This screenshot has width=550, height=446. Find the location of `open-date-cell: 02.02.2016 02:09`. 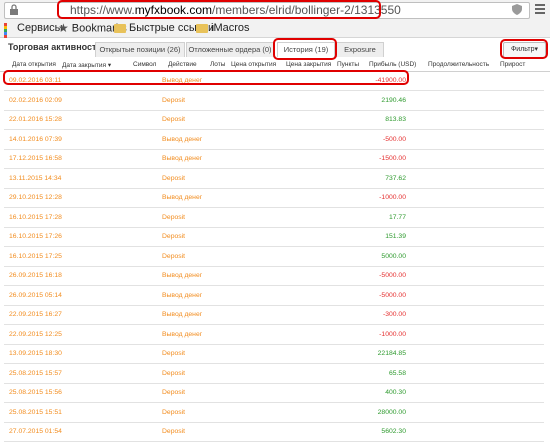

open-date-cell: 02.02.2016 02:09 is located at coordinates (35, 100).